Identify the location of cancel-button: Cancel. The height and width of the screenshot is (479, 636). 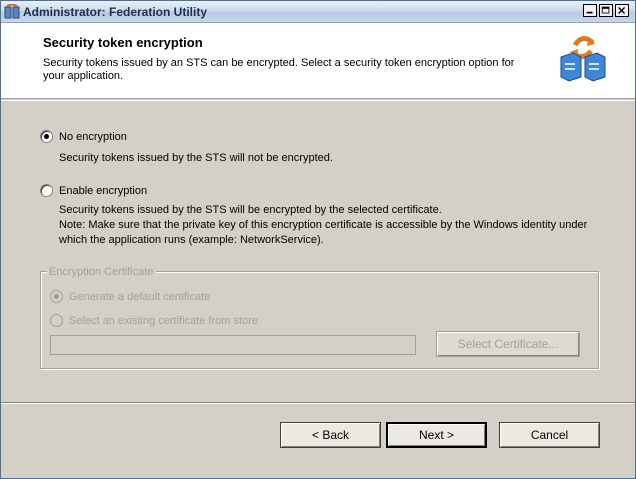
(549, 435).